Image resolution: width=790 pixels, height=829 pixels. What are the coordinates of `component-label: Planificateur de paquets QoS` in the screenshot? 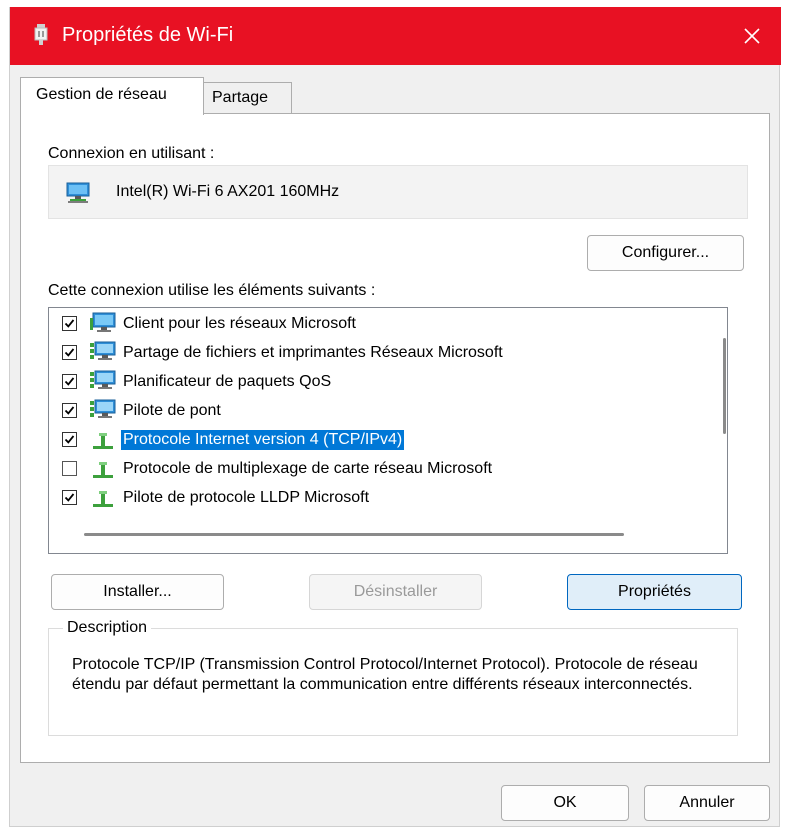 It's located at (227, 381).